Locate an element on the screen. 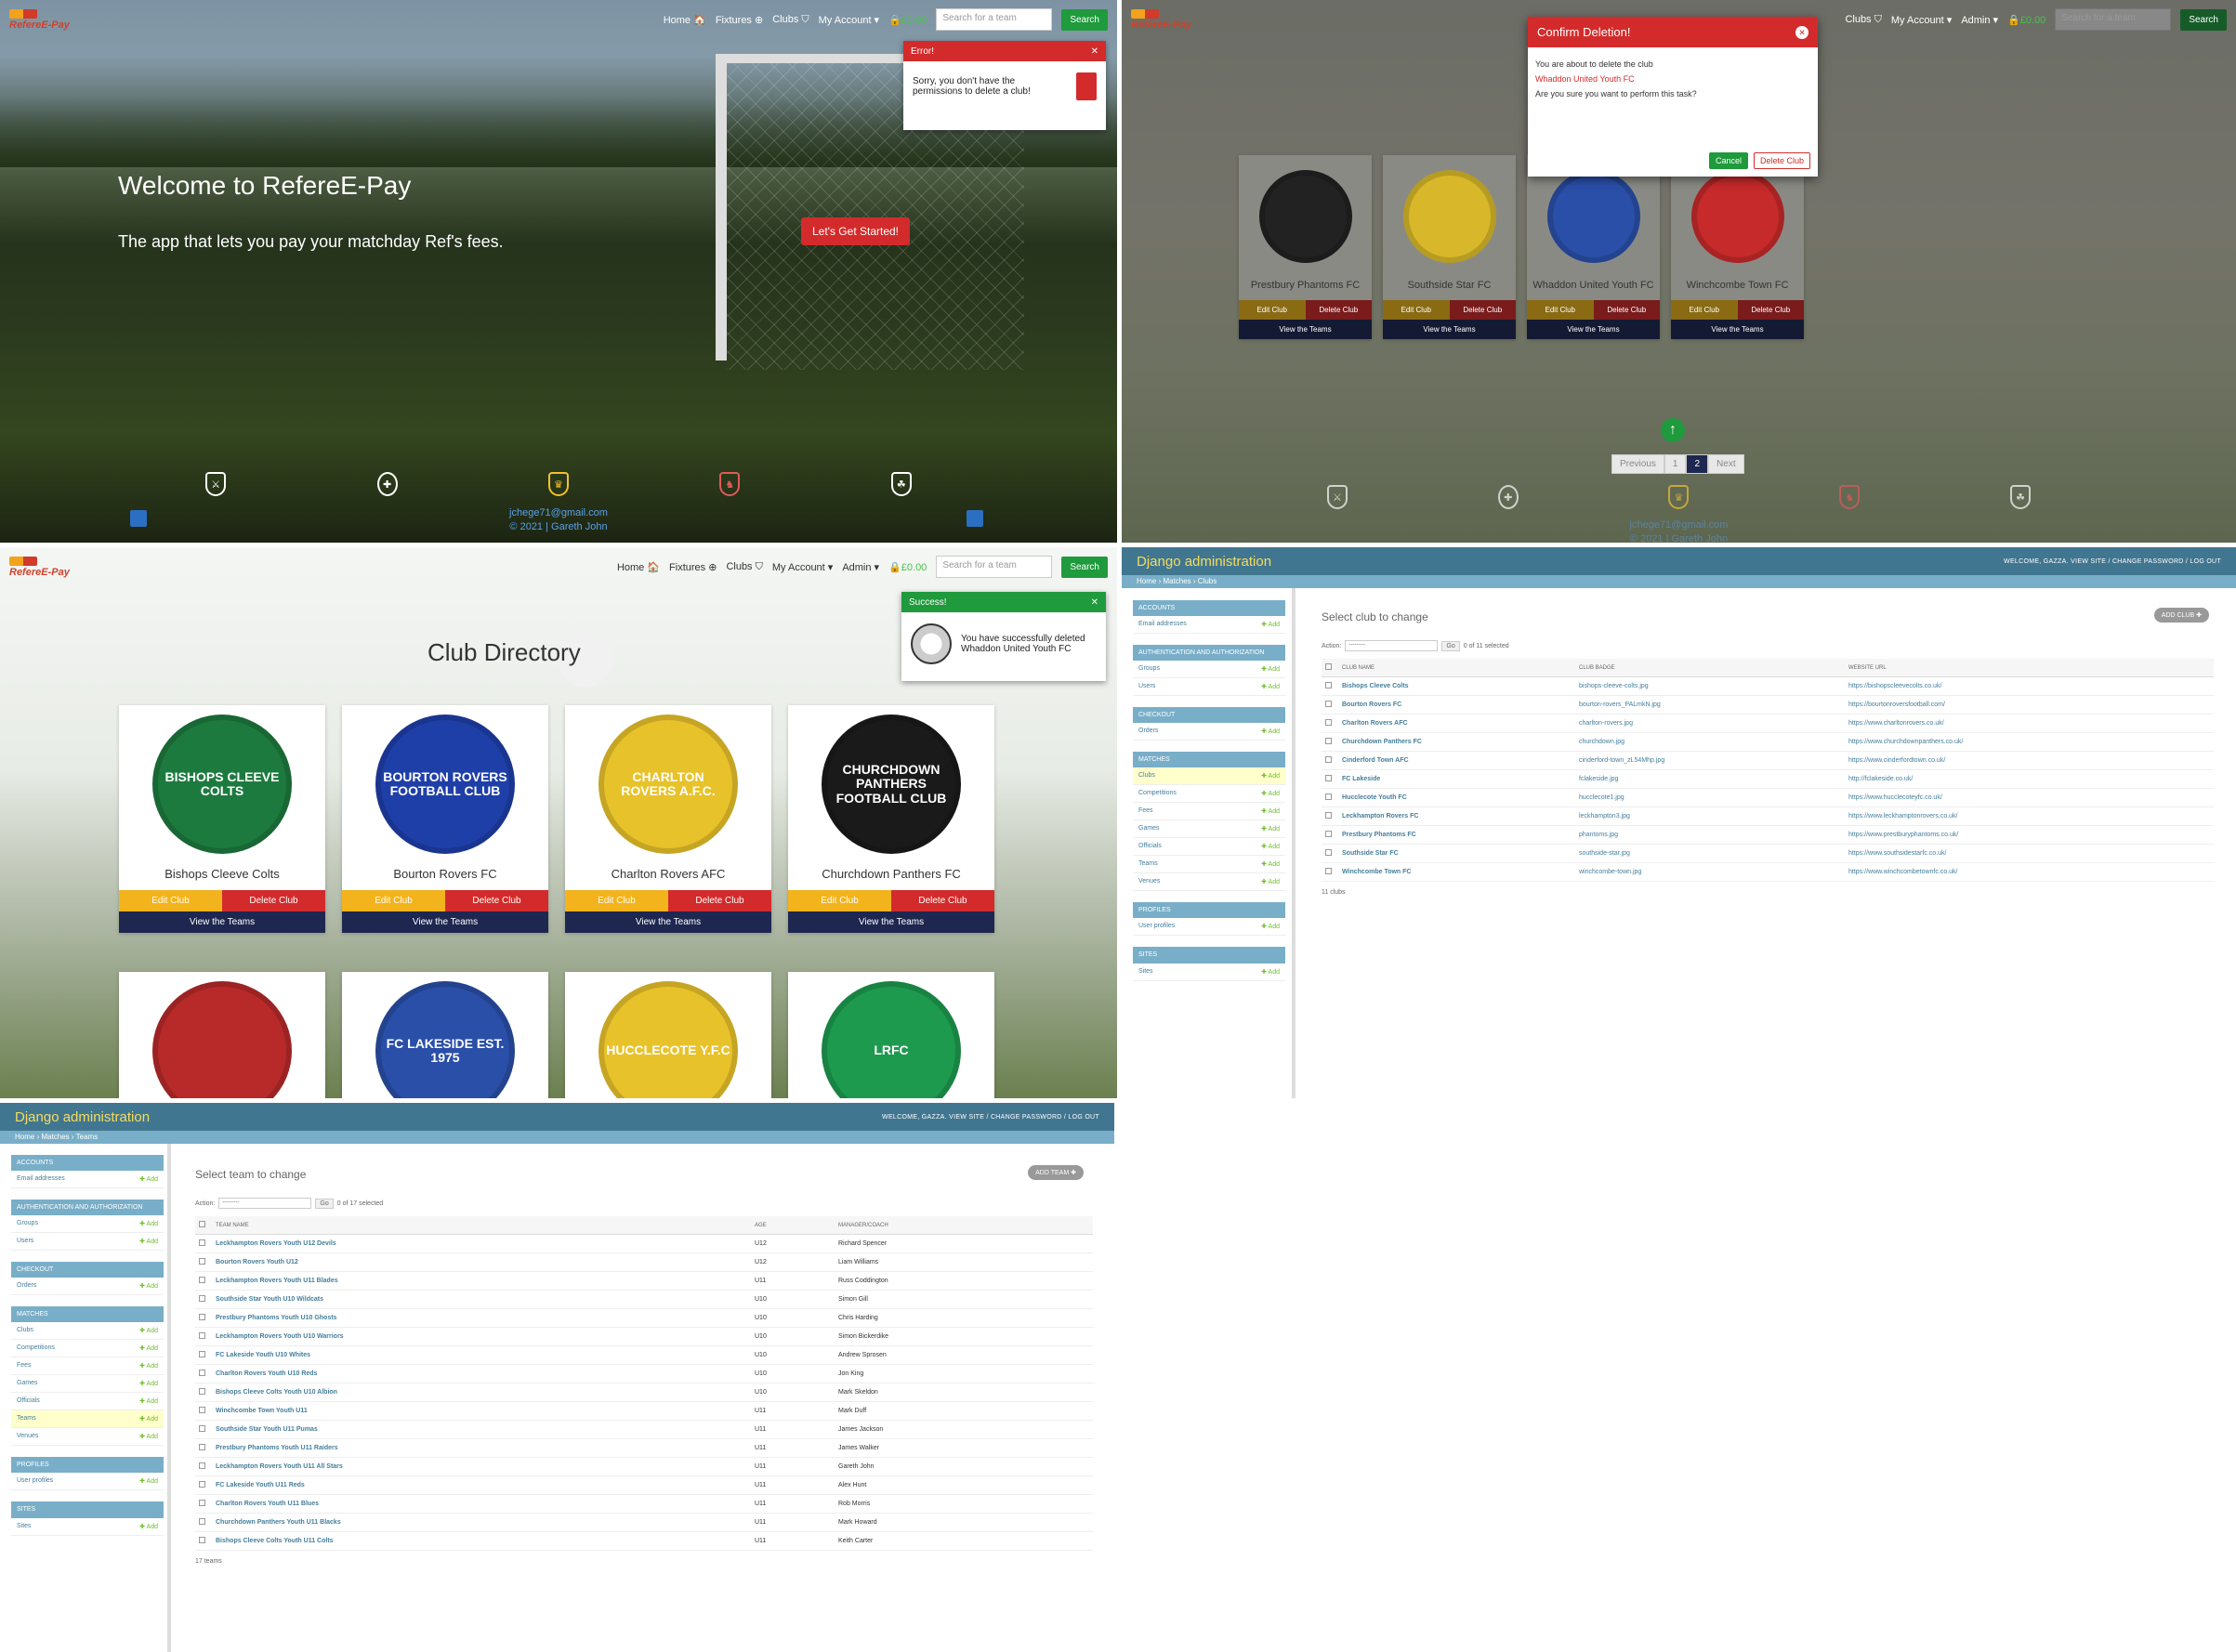 This screenshot has width=2236, height=1652. table-cell: Leckhampton Rovers FC is located at coordinates (1456, 816).